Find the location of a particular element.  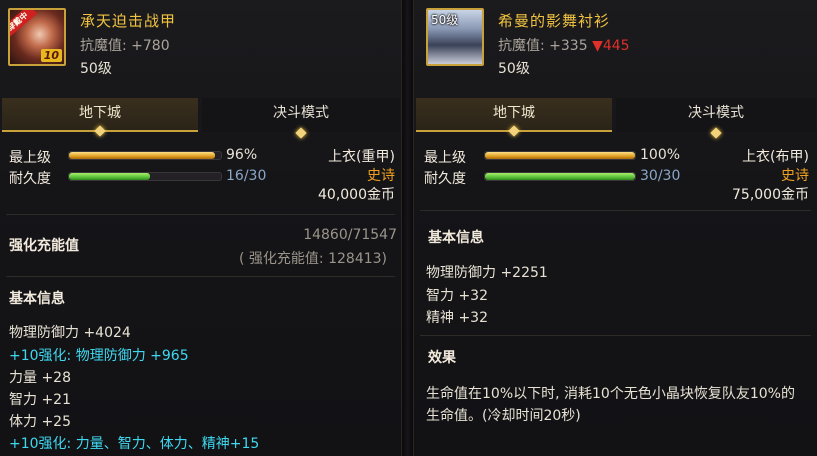

item-icon-armor: 穿戴中 10 is located at coordinates (37, 37).